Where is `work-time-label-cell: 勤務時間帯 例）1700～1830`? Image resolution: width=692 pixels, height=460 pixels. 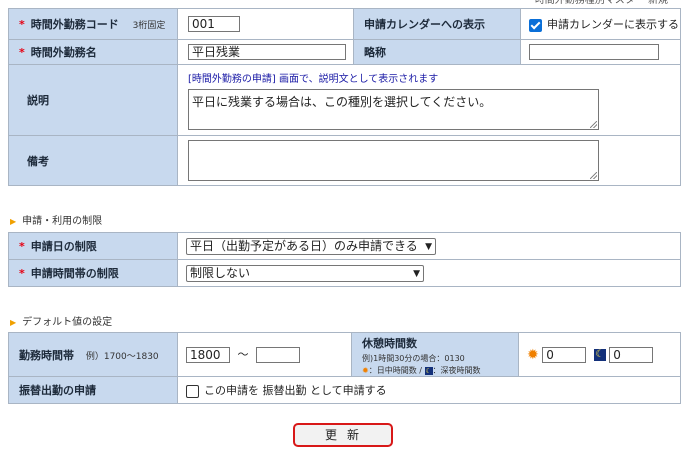 work-time-label-cell: 勤務時間帯 例）1700～1830 is located at coordinates (93, 354).